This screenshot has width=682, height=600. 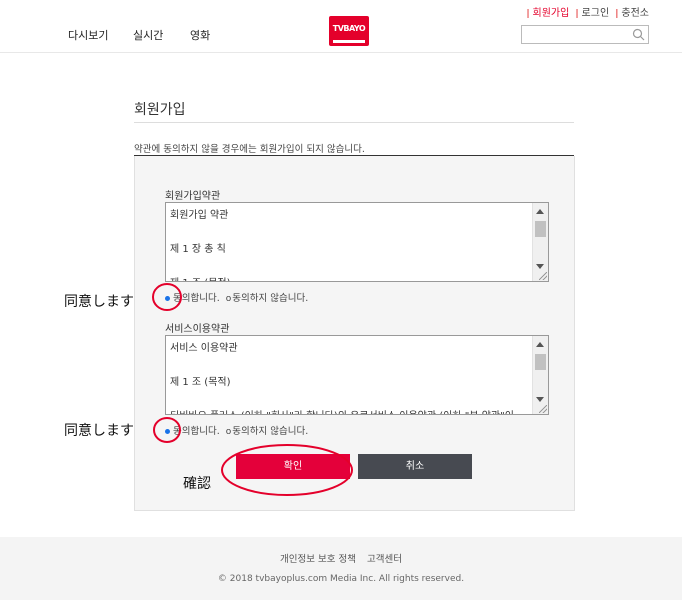 I want to click on search-input, so click(x=578, y=38).